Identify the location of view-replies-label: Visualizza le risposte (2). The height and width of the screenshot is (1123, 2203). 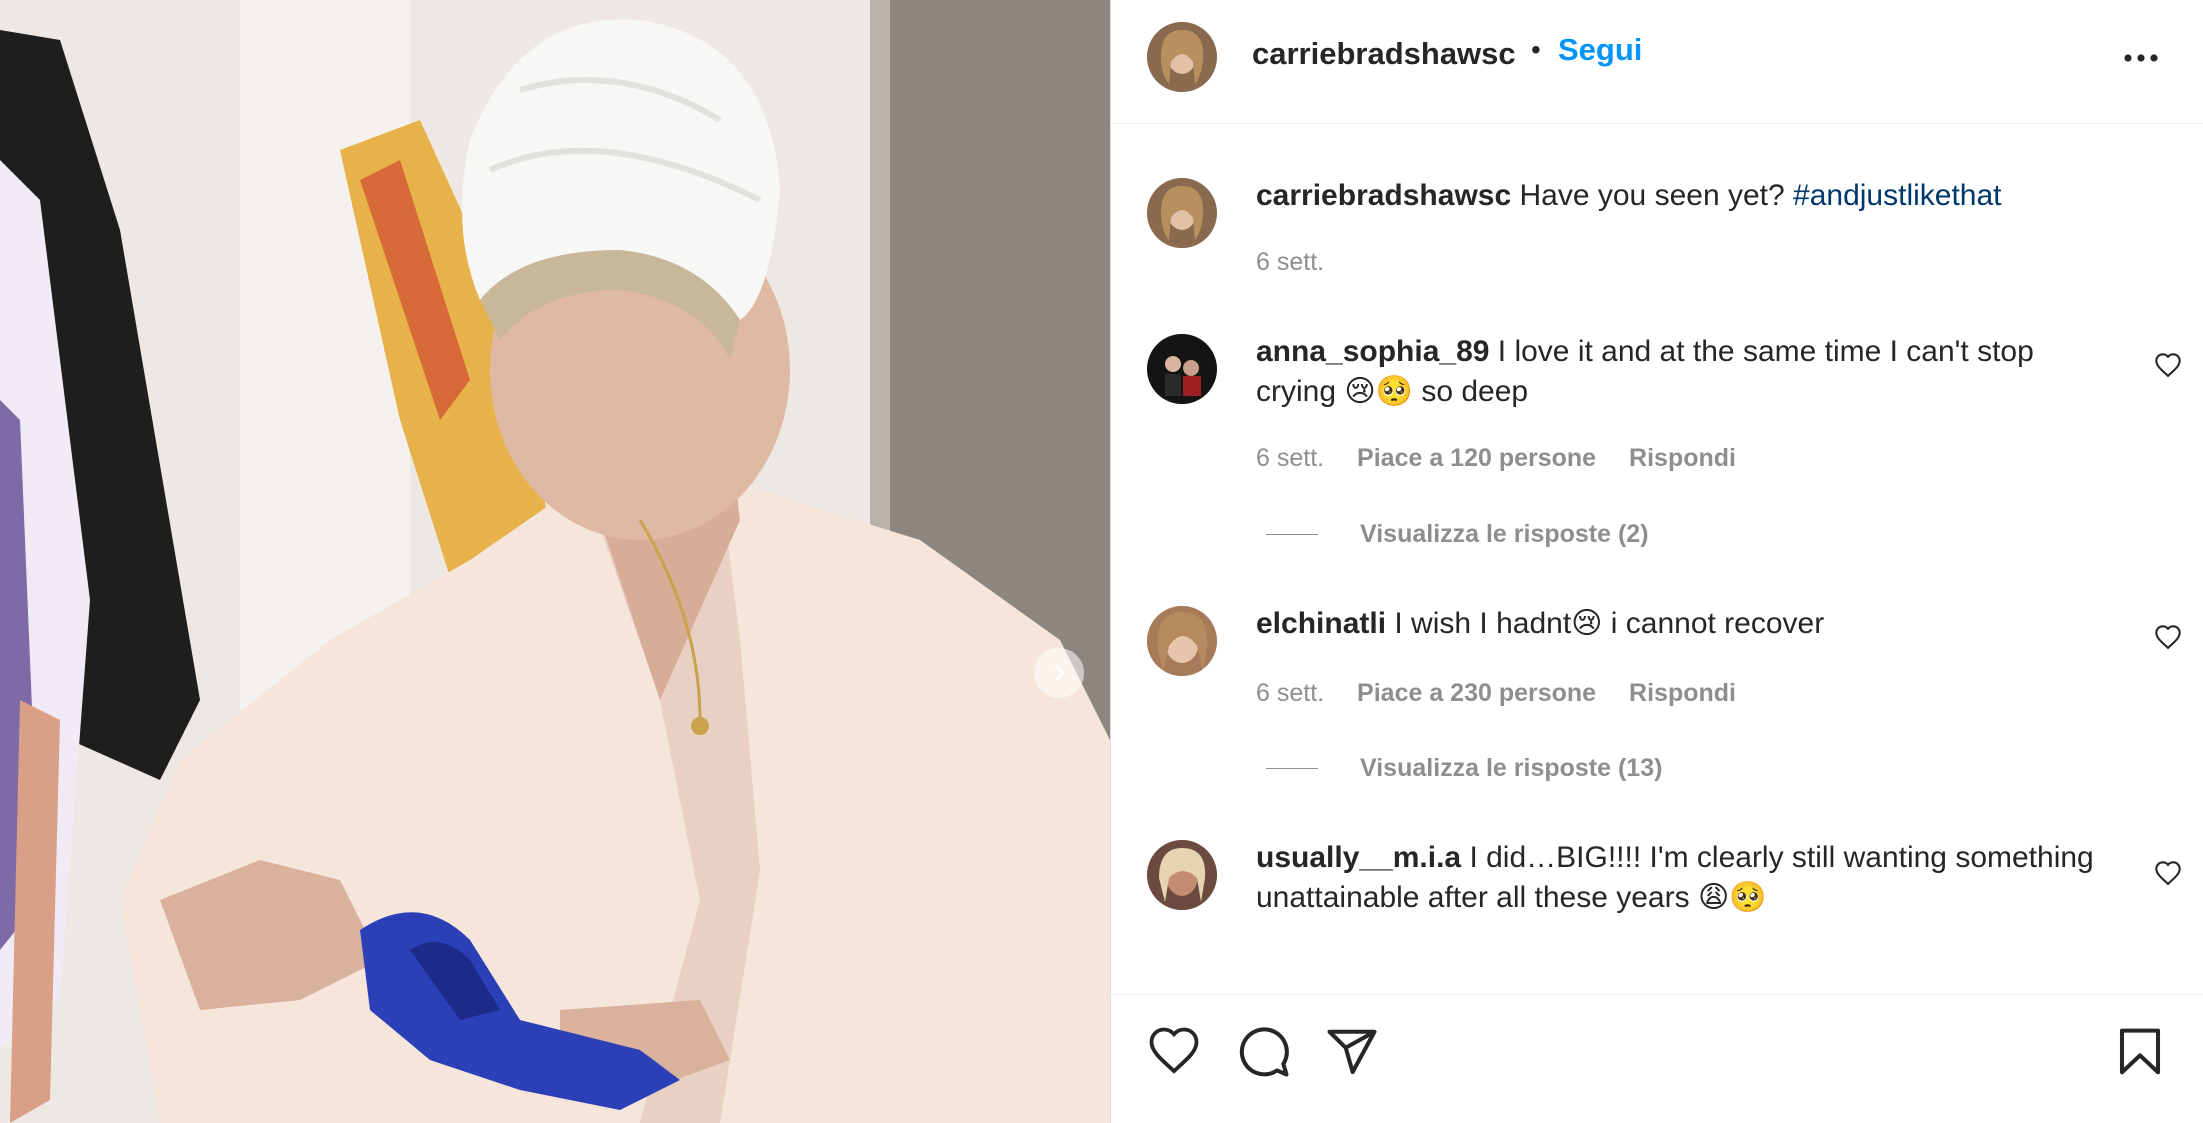
(1504, 534).